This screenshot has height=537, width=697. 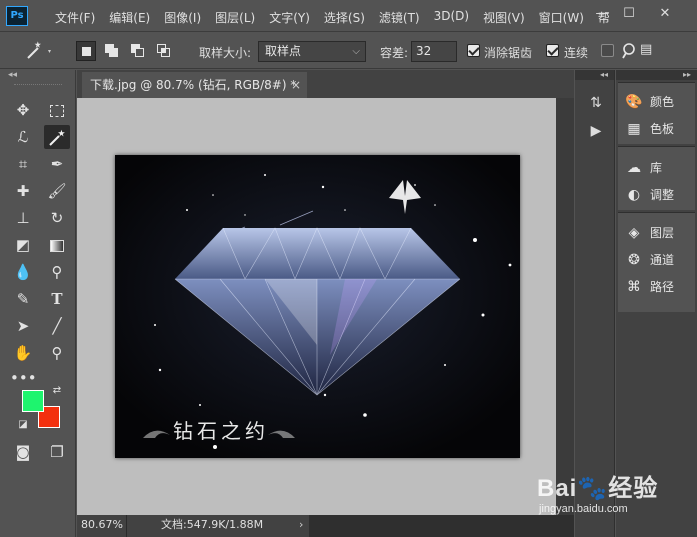 What do you see at coordinates (57, 245) in the screenshot?
I see `gradient-tool` at bounding box center [57, 245].